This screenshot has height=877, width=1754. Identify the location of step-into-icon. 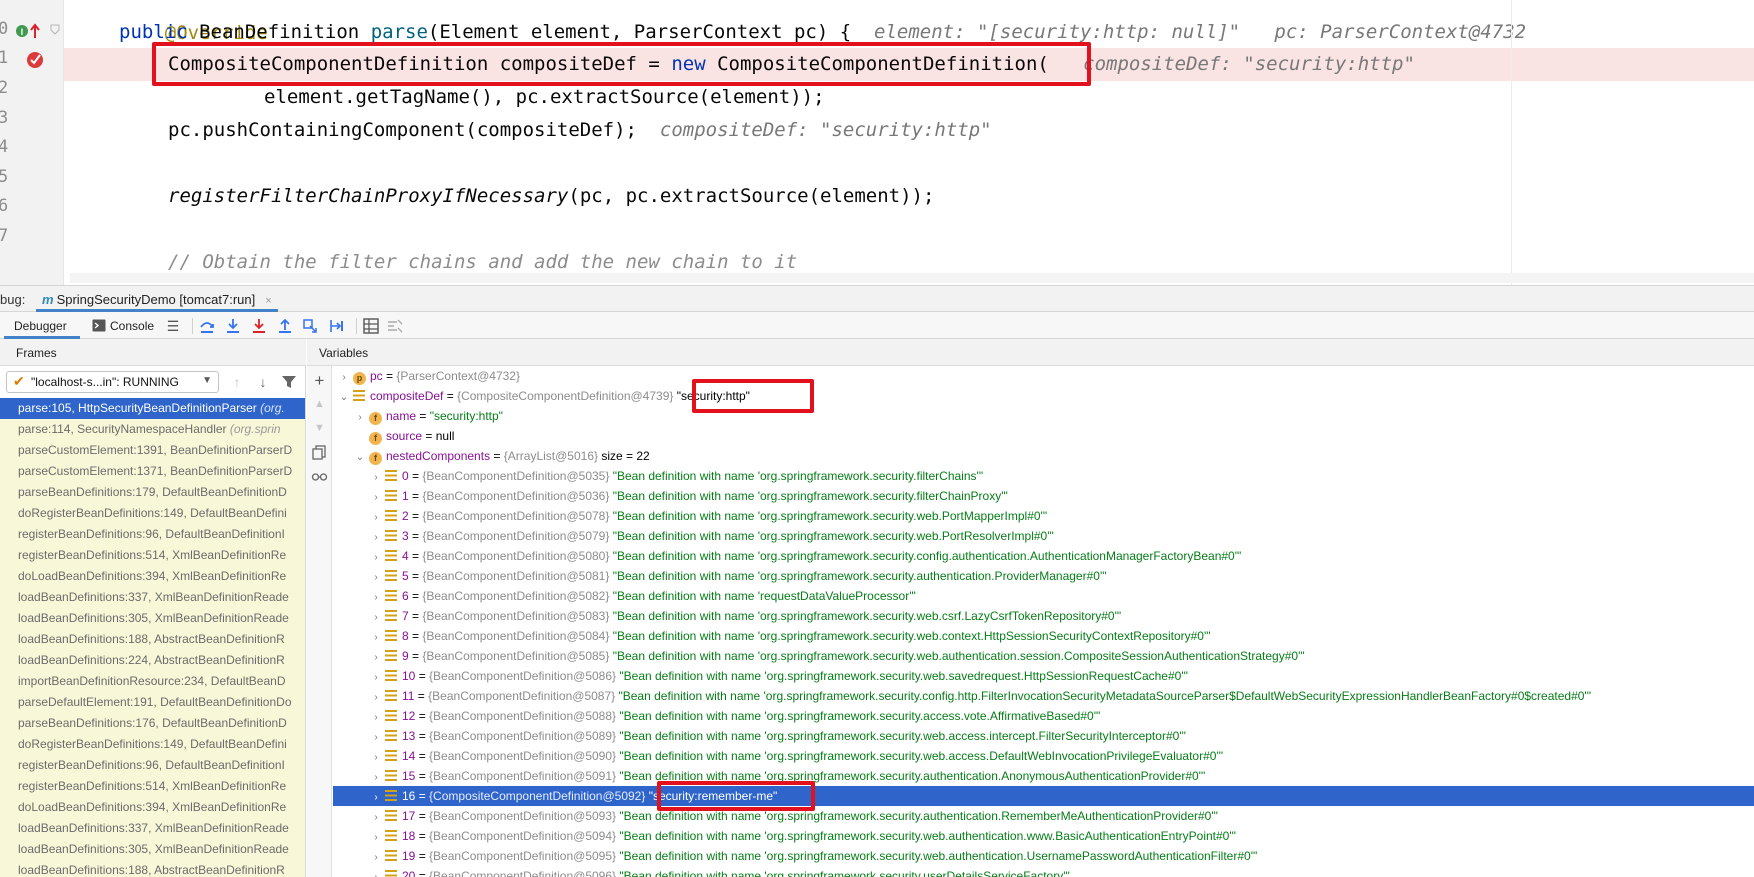
(233, 326).